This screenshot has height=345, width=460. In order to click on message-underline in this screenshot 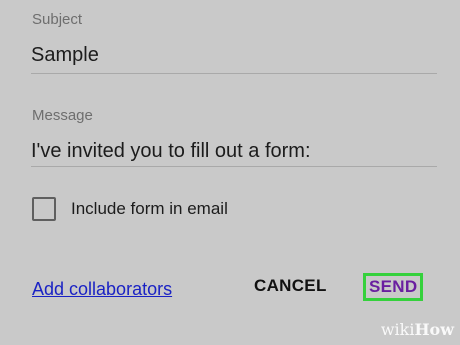, I will do `click(234, 166)`.